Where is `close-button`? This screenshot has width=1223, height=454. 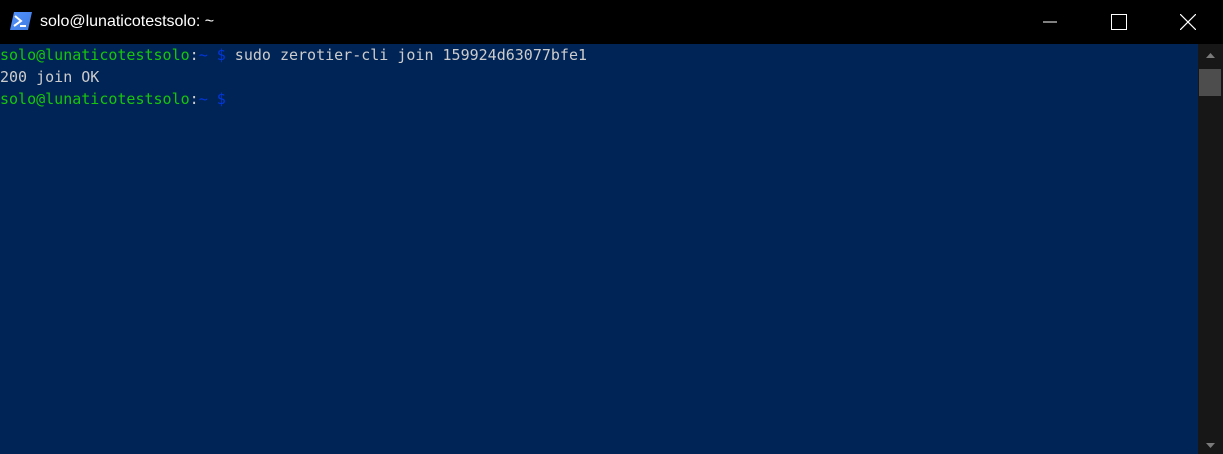 close-button is located at coordinates (1188, 22).